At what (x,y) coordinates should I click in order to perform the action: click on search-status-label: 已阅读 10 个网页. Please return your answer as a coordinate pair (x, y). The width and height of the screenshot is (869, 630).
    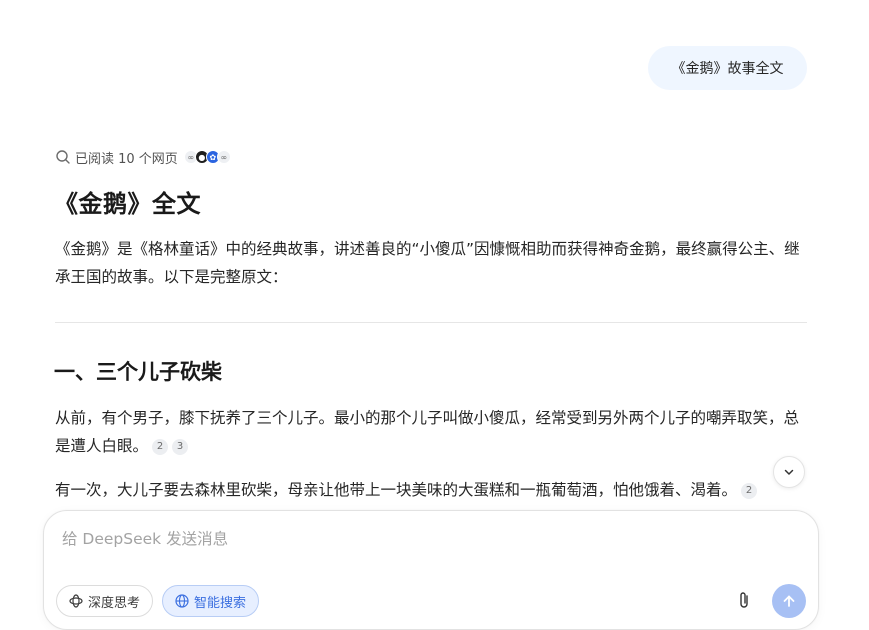
    Looking at the image, I should click on (126, 159).